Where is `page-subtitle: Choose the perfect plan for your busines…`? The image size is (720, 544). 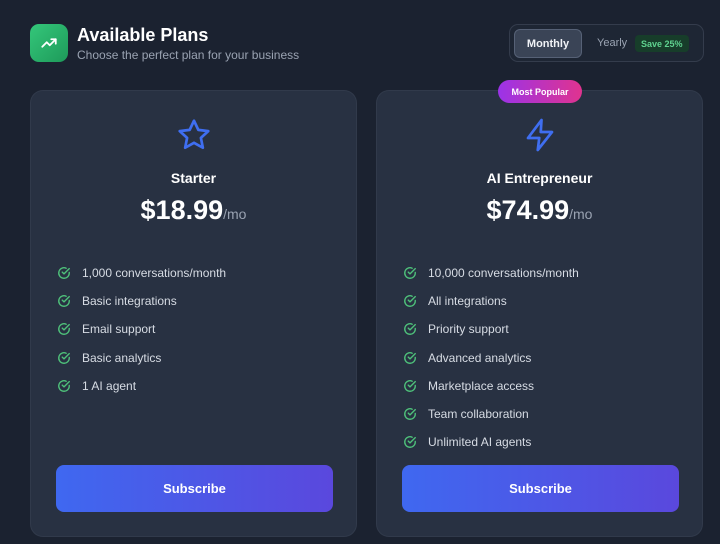 page-subtitle: Choose the perfect plan for your busines… is located at coordinates (188, 55).